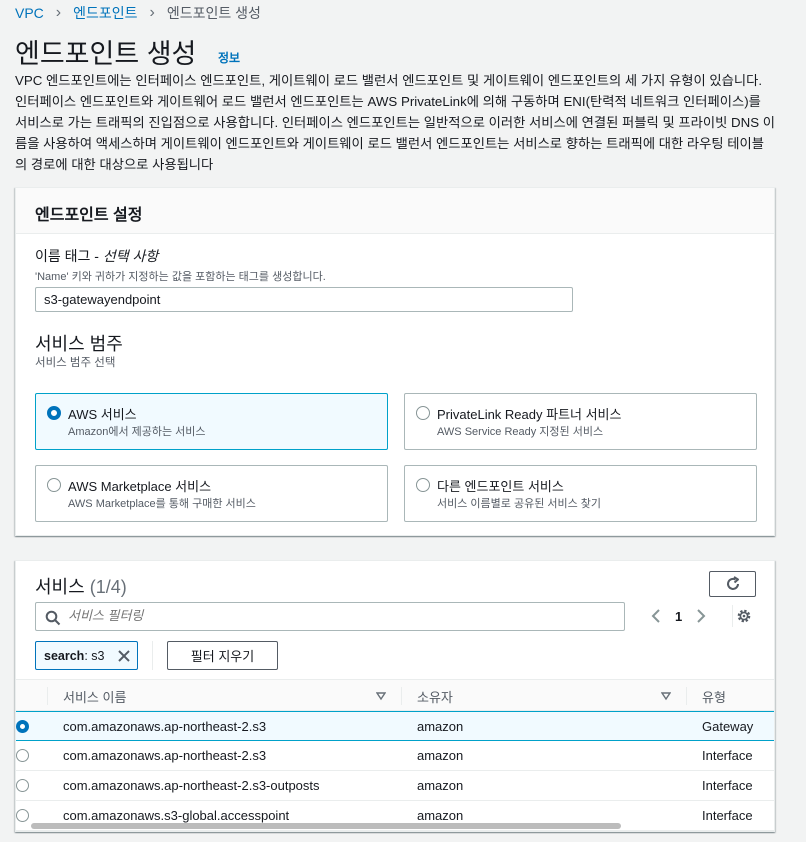  Describe the element at coordinates (130, 256) in the screenshot. I see `name-tag-optional: 선택 사항` at that location.